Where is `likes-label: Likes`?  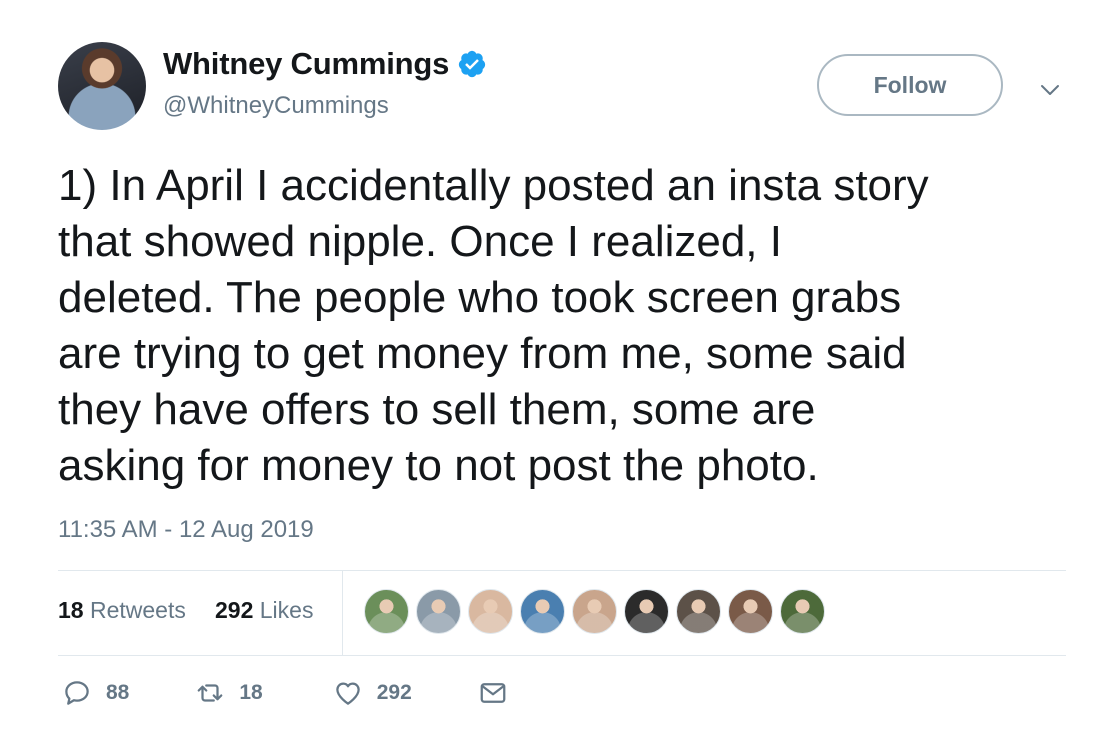
likes-label: Likes is located at coordinates (286, 610).